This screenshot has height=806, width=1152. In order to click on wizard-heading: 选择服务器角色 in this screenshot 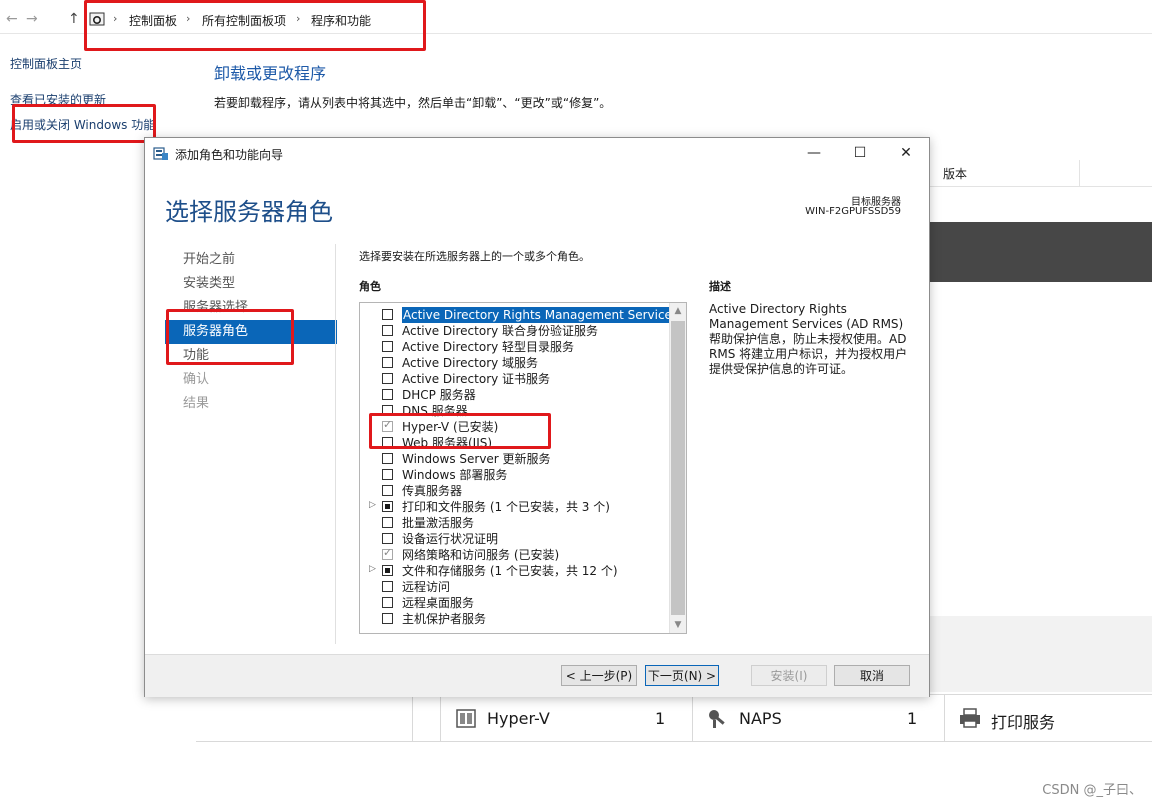, I will do `click(249, 212)`.